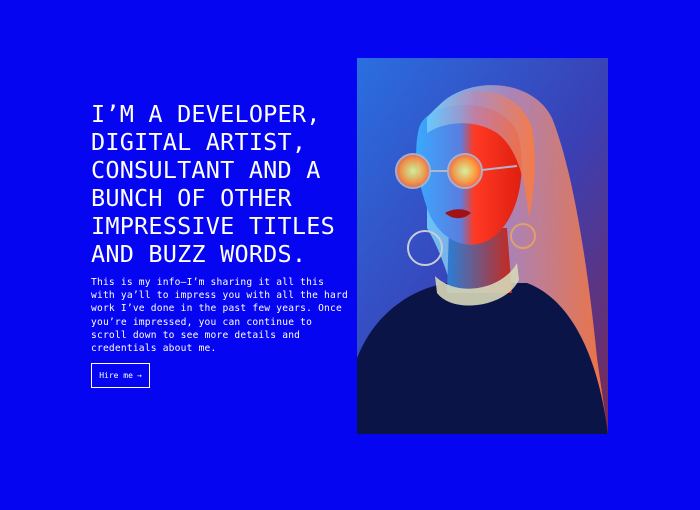 The width and height of the screenshot is (700, 510). I want to click on intro-line: This is my info—I’m sharing it all this, so click(208, 282).